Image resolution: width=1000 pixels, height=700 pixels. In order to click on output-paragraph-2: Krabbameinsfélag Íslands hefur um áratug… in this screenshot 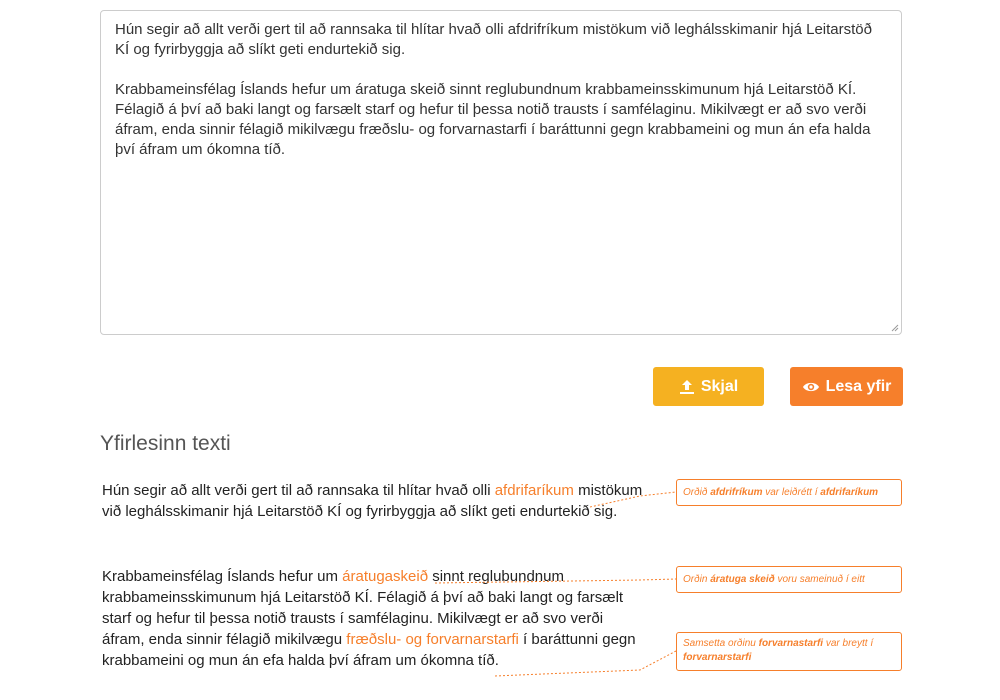, I will do `click(374, 618)`.